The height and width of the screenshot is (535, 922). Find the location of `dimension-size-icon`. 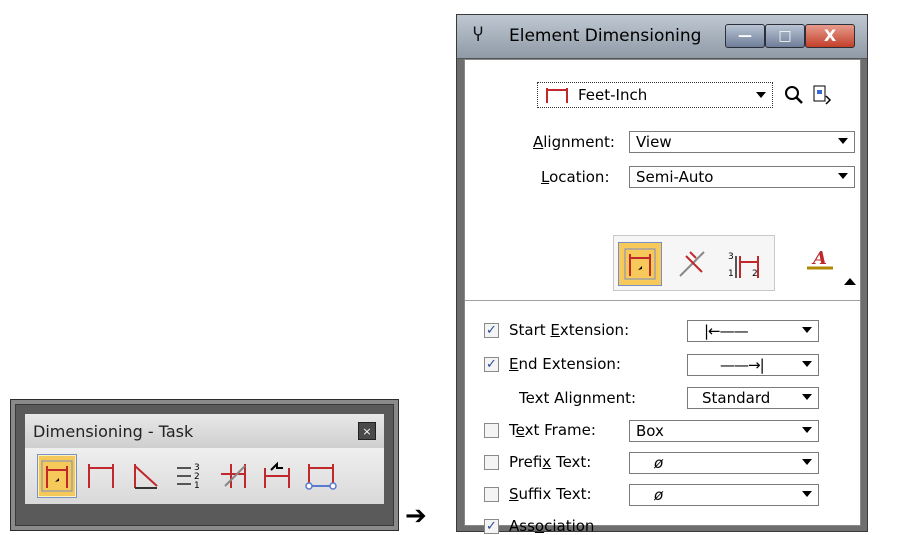

dimension-size-icon is located at coordinates (321, 477).